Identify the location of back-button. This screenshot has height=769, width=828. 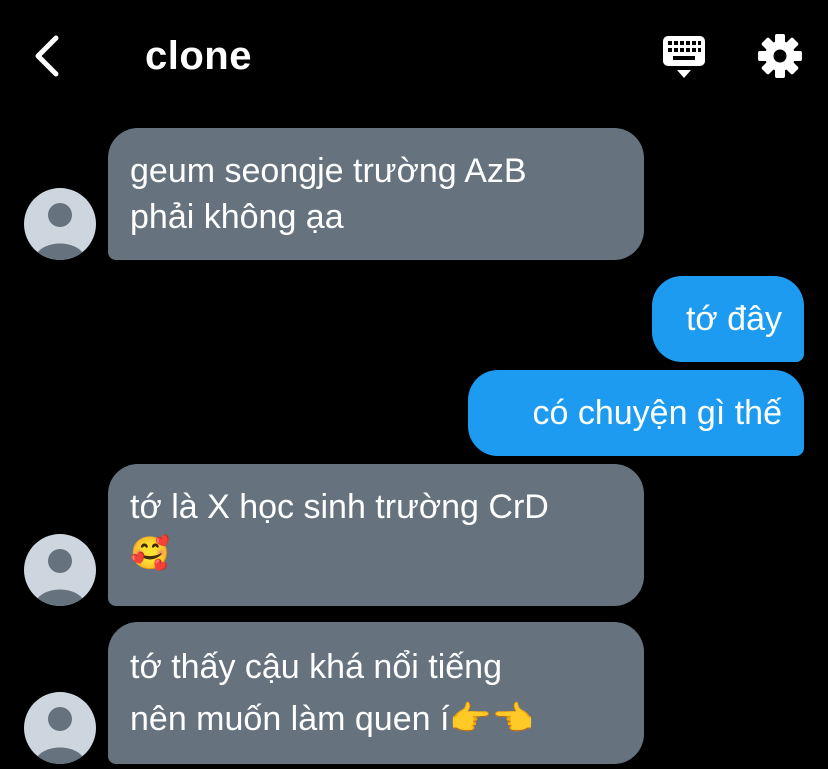
(47, 56).